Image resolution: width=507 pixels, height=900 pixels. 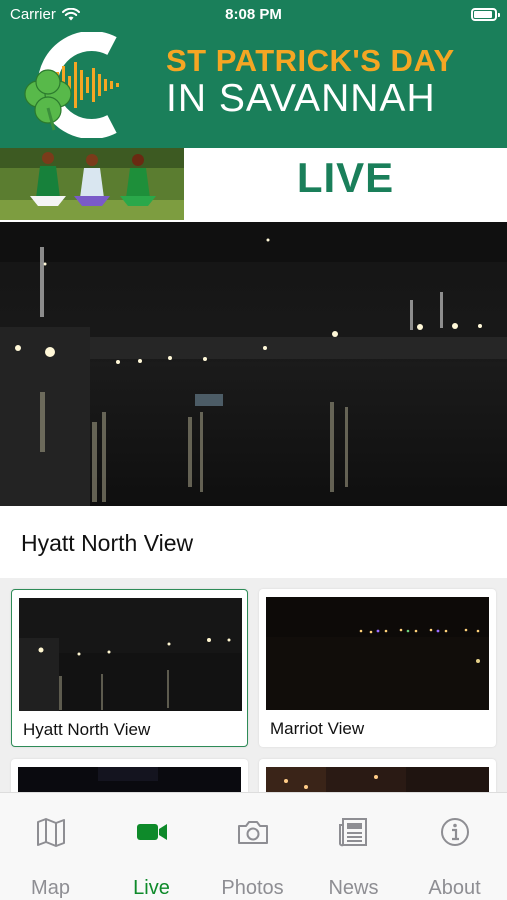 What do you see at coordinates (253, 542) in the screenshot?
I see `current-camera-title-bar: Hyatt North View` at bounding box center [253, 542].